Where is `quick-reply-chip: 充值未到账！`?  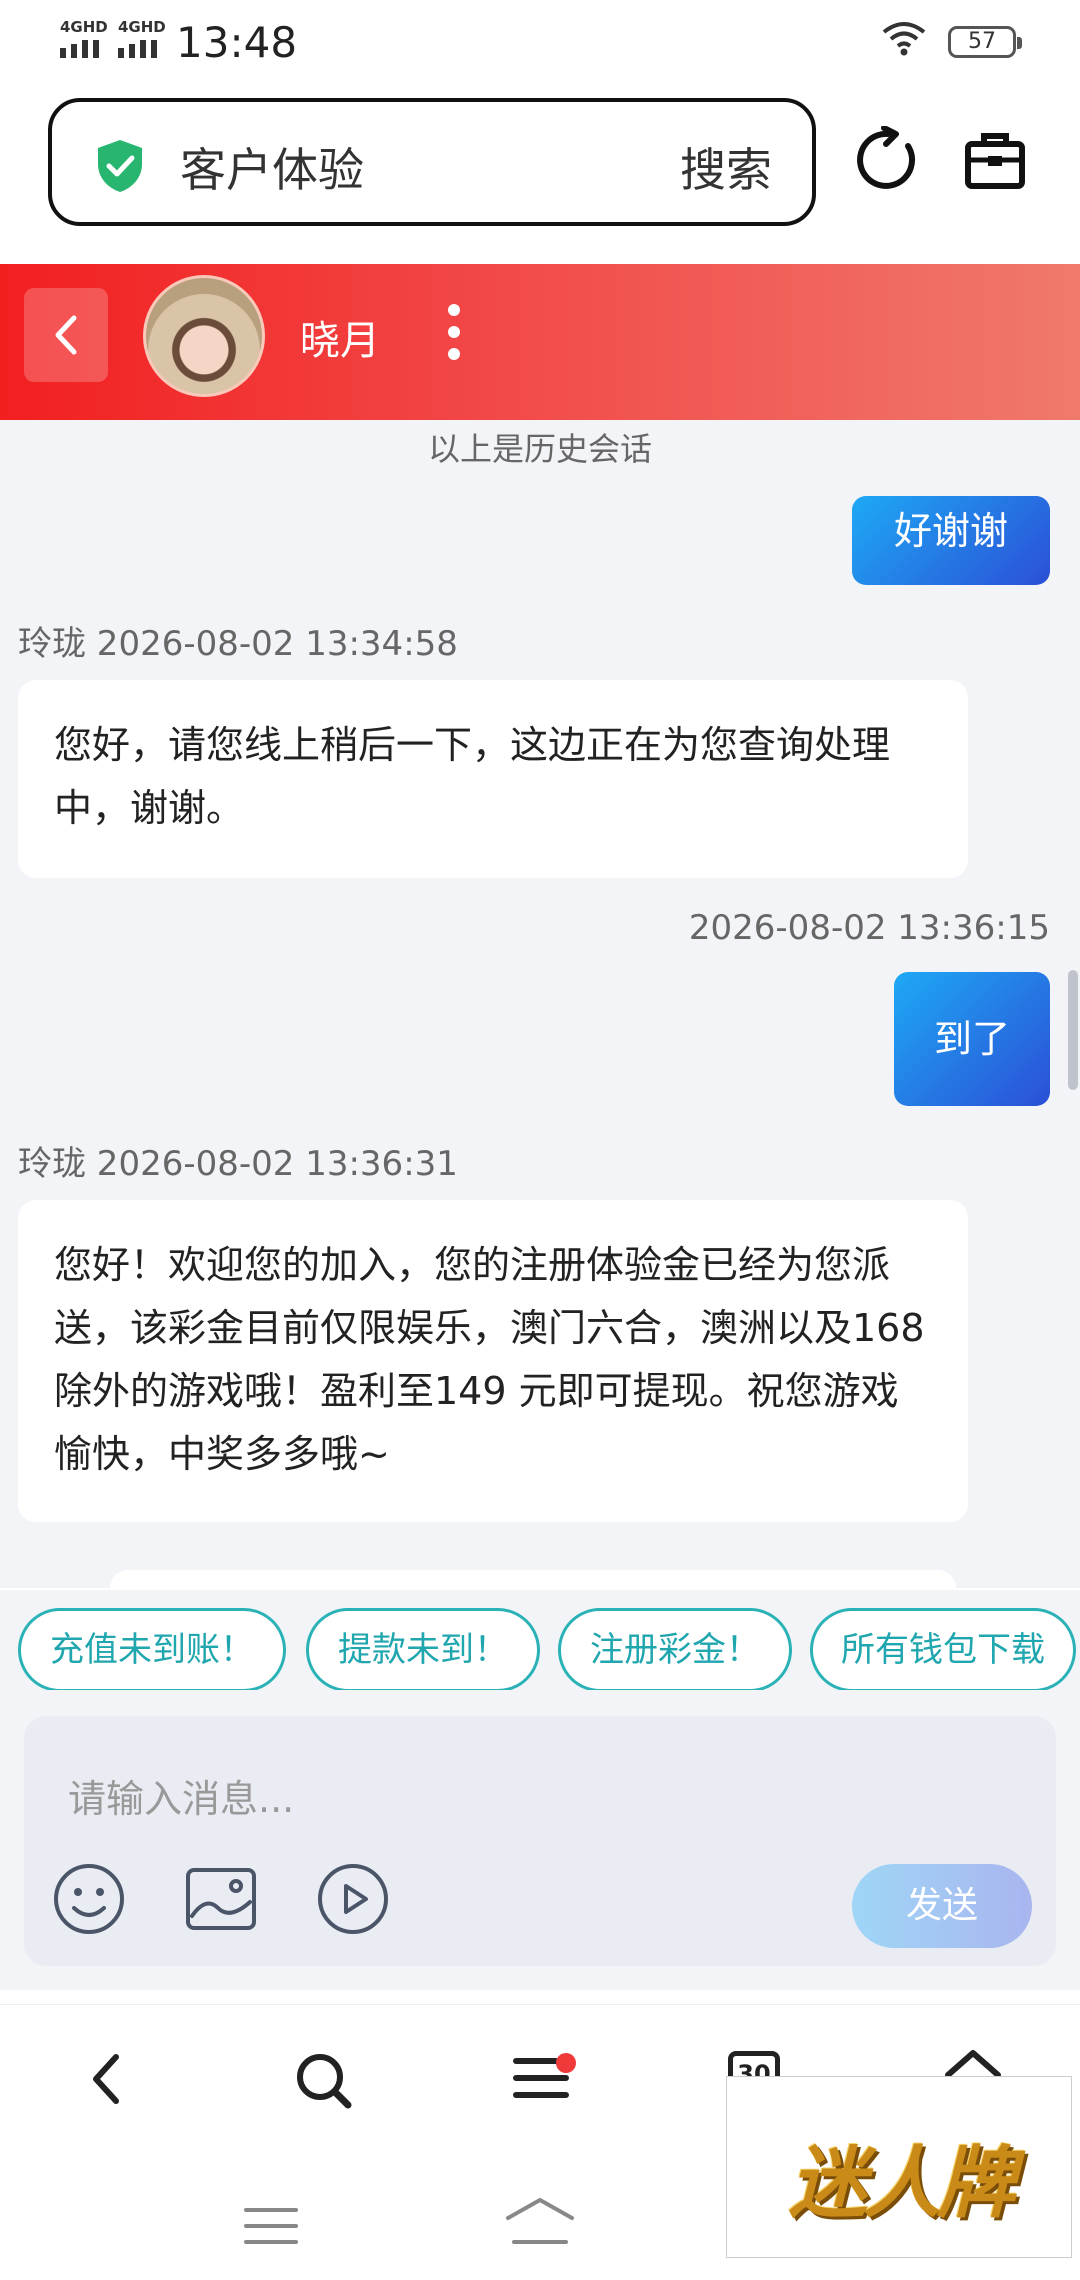
quick-reply-chip: 充值未到账！ is located at coordinates (152, 1650).